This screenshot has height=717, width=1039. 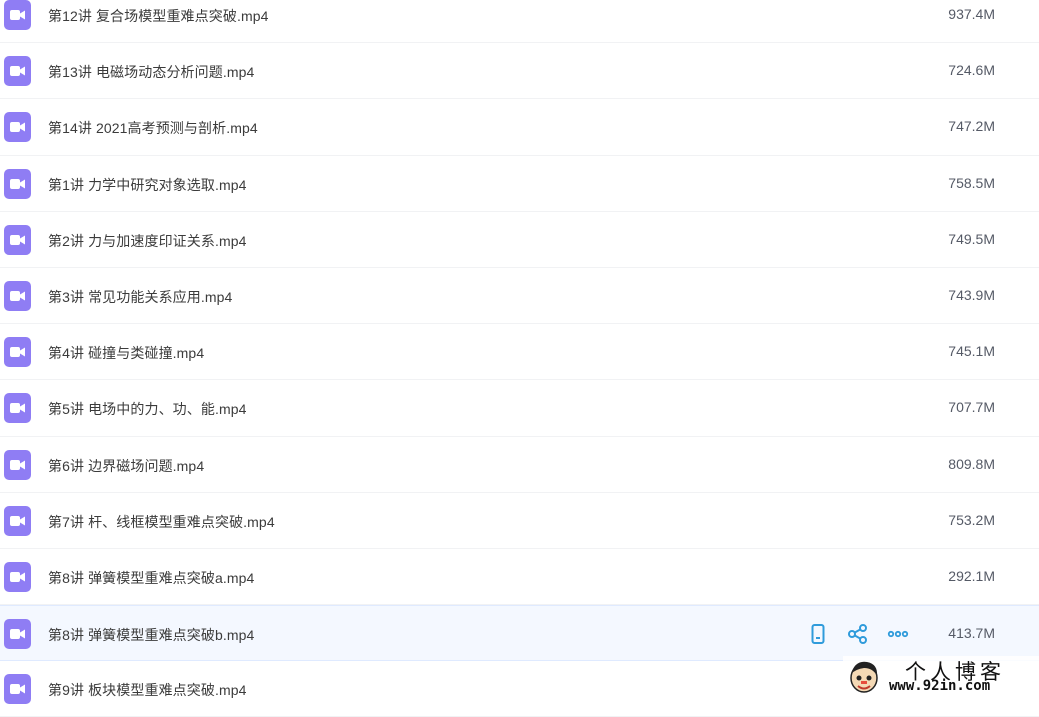 What do you see at coordinates (971, 463) in the screenshot?
I see `file-size: 809.8M` at bounding box center [971, 463].